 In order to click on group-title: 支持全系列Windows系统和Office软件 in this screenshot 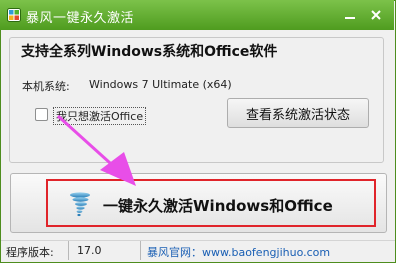, I will do `click(149, 52)`.